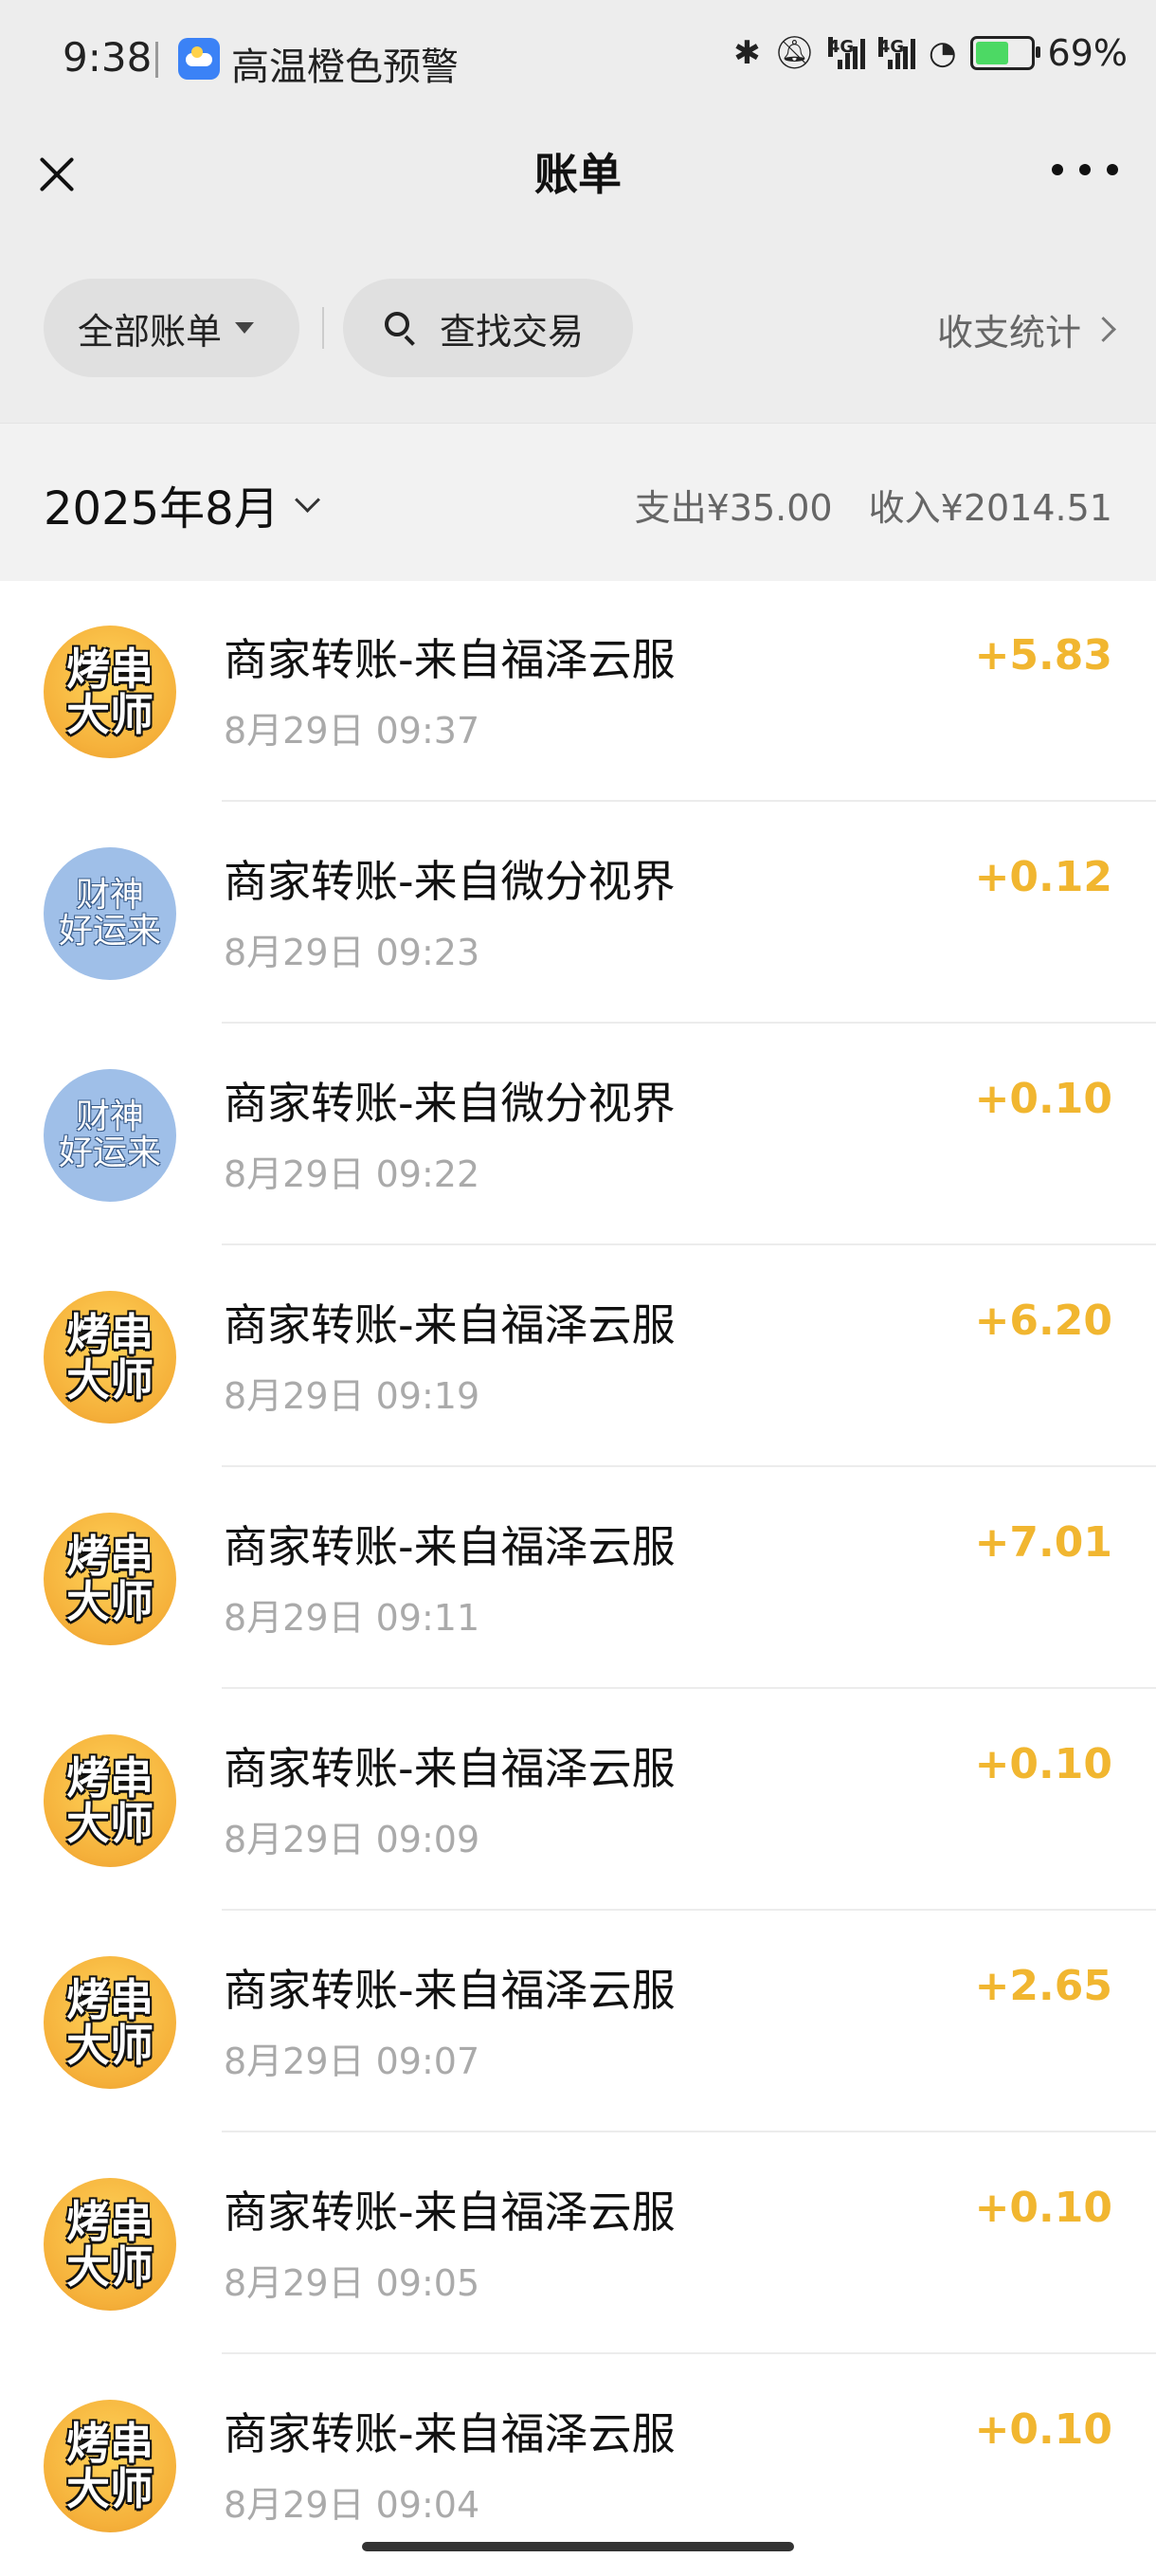  I want to click on month-label: 2025年8月, so click(162, 508).